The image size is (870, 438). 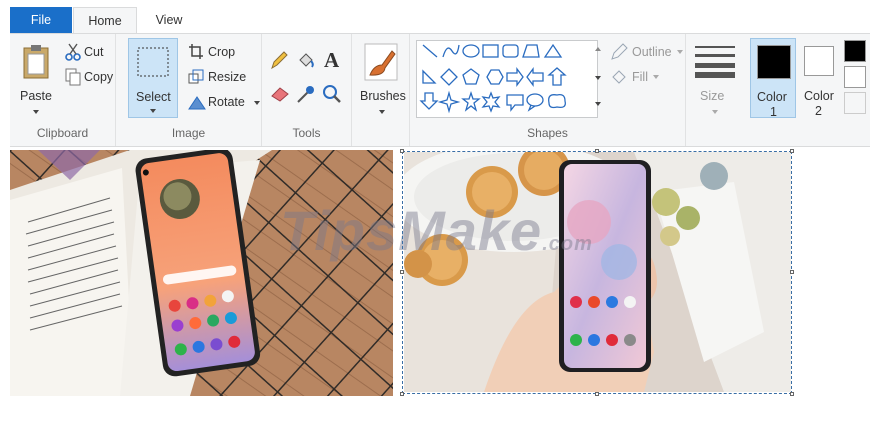 What do you see at coordinates (640, 77) in the screenshot?
I see `fill-label: Fill` at bounding box center [640, 77].